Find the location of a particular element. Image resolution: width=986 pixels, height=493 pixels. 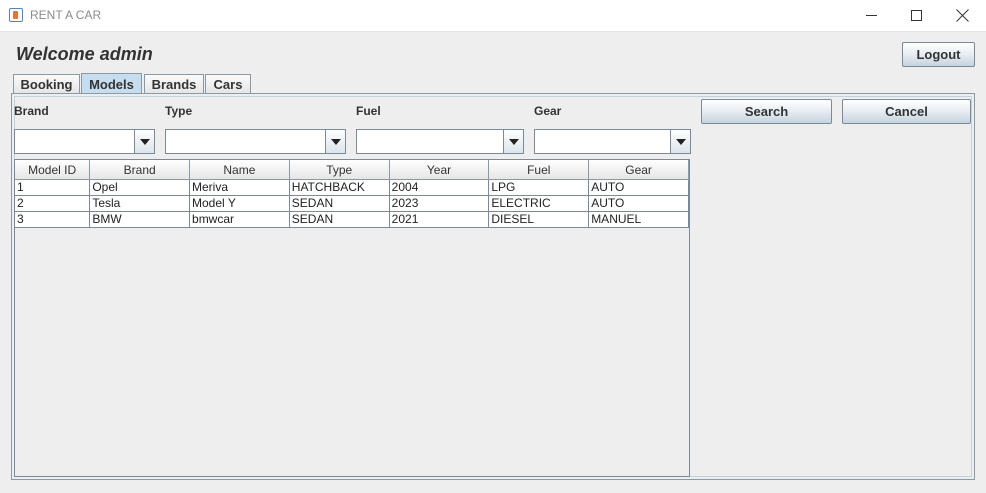

fuel-combobox is located at coordinates (440, 141).